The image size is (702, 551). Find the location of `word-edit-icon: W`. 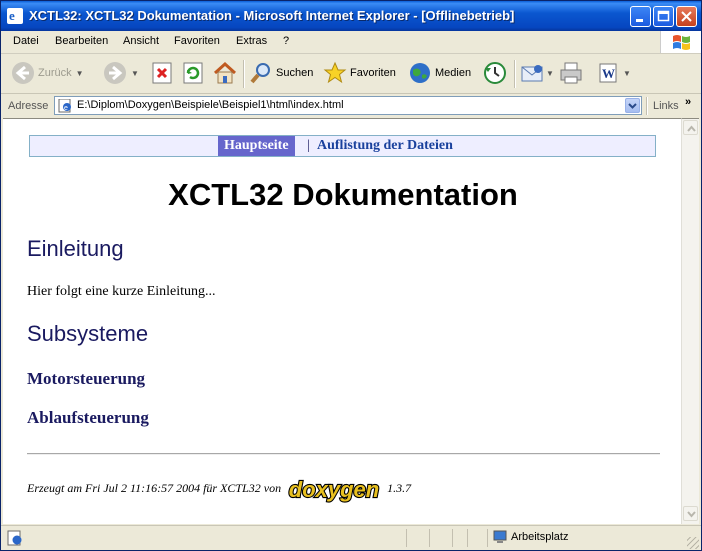

word-edit-icon: W is located at coordinates (608, 73).